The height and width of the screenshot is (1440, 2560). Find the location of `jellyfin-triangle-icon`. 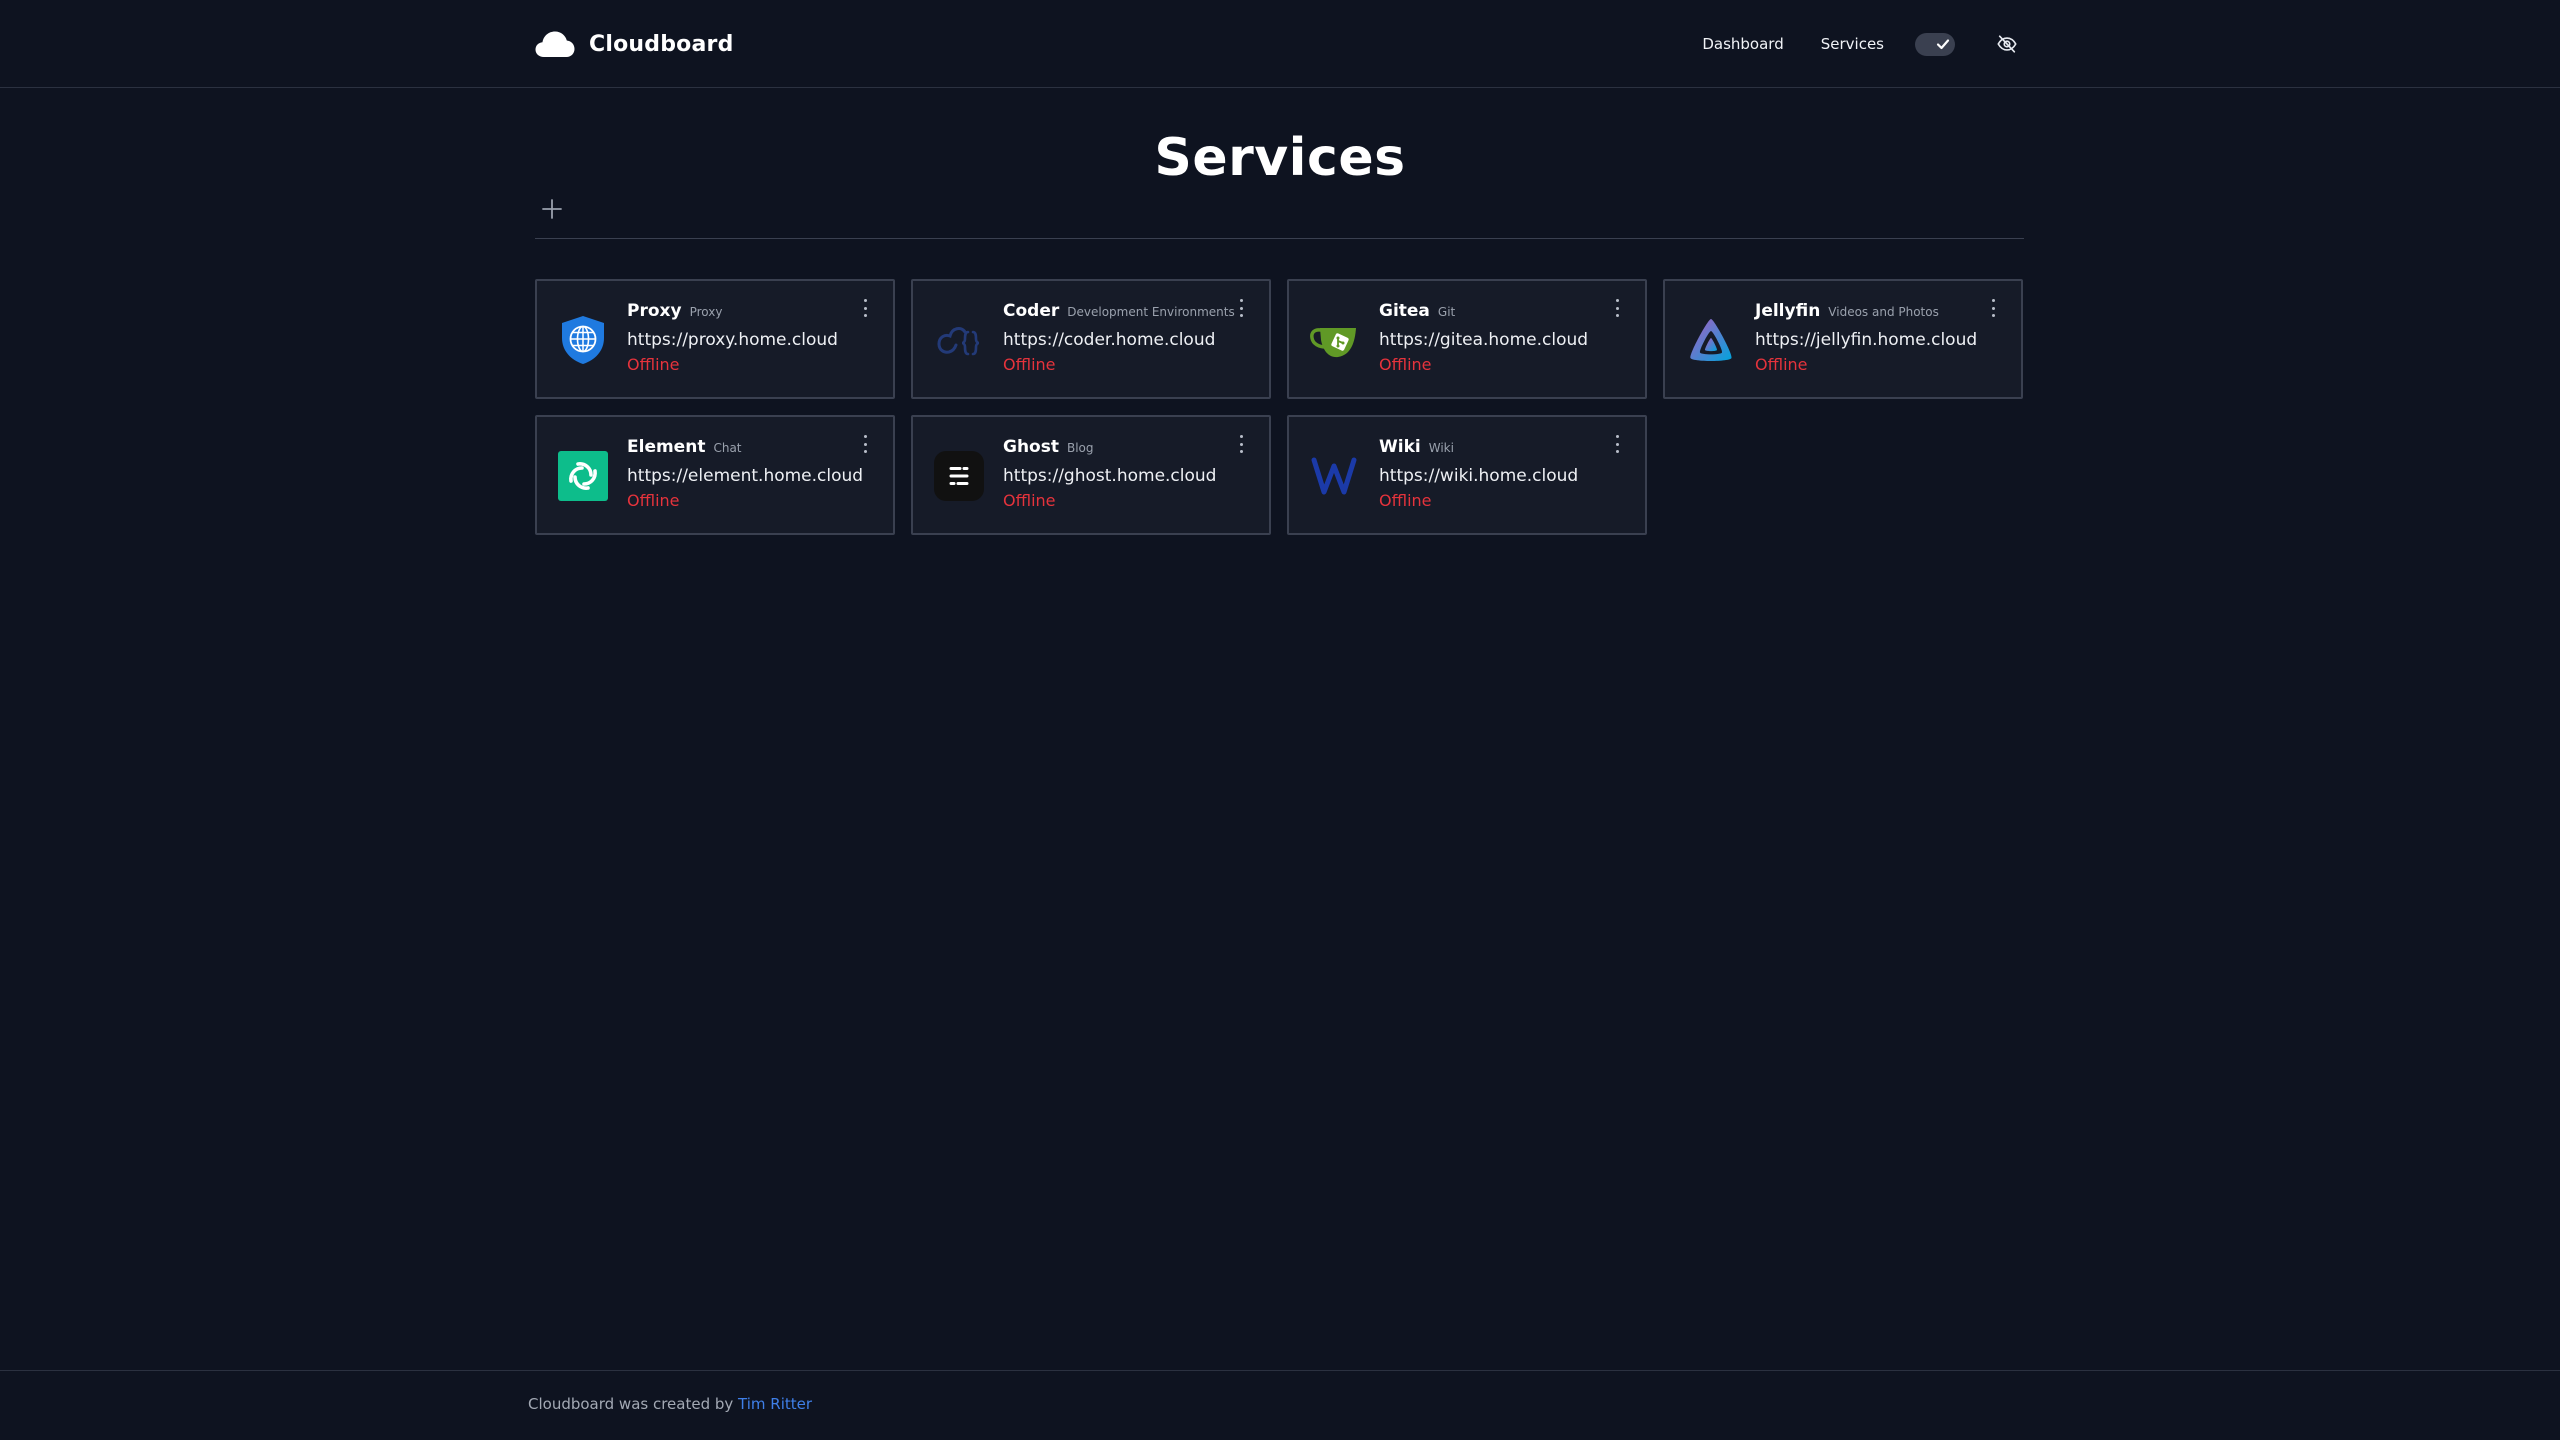

jellyfin-triangle-icon is located at coordinates (1711, 340).